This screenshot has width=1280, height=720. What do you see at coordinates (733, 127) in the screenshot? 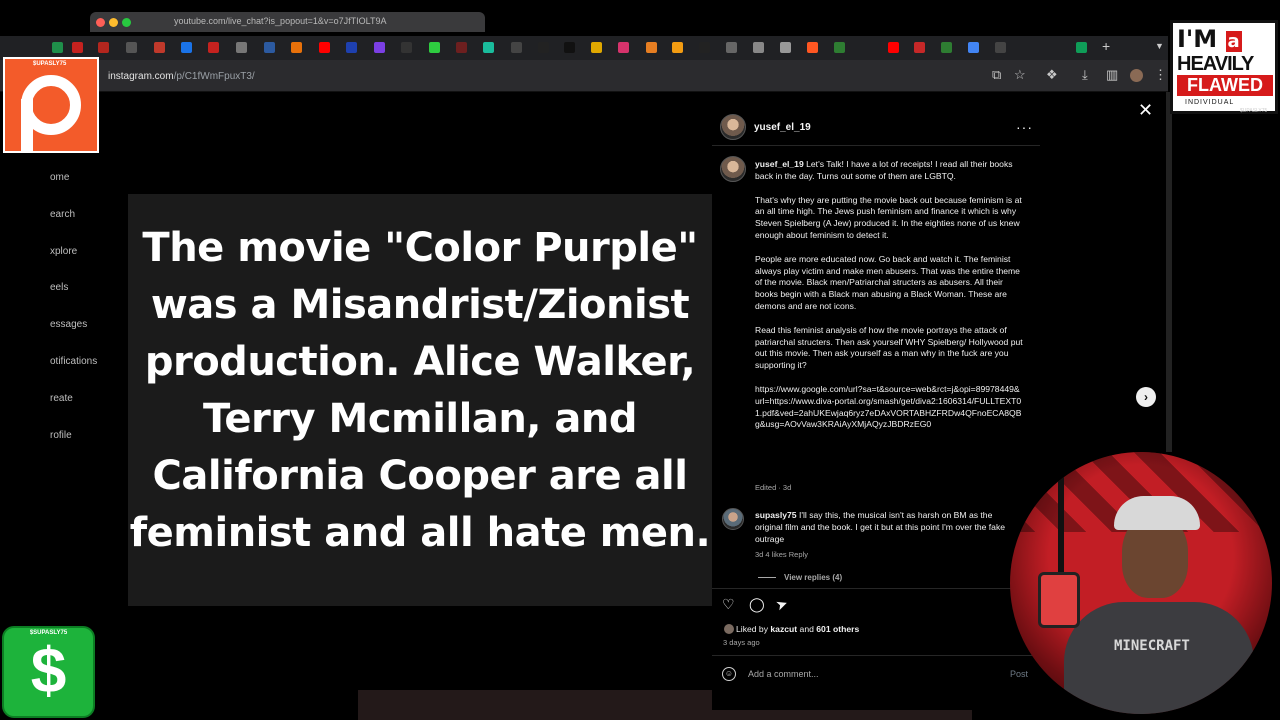
I see `author-avatar` at bounding box center [733, 127].